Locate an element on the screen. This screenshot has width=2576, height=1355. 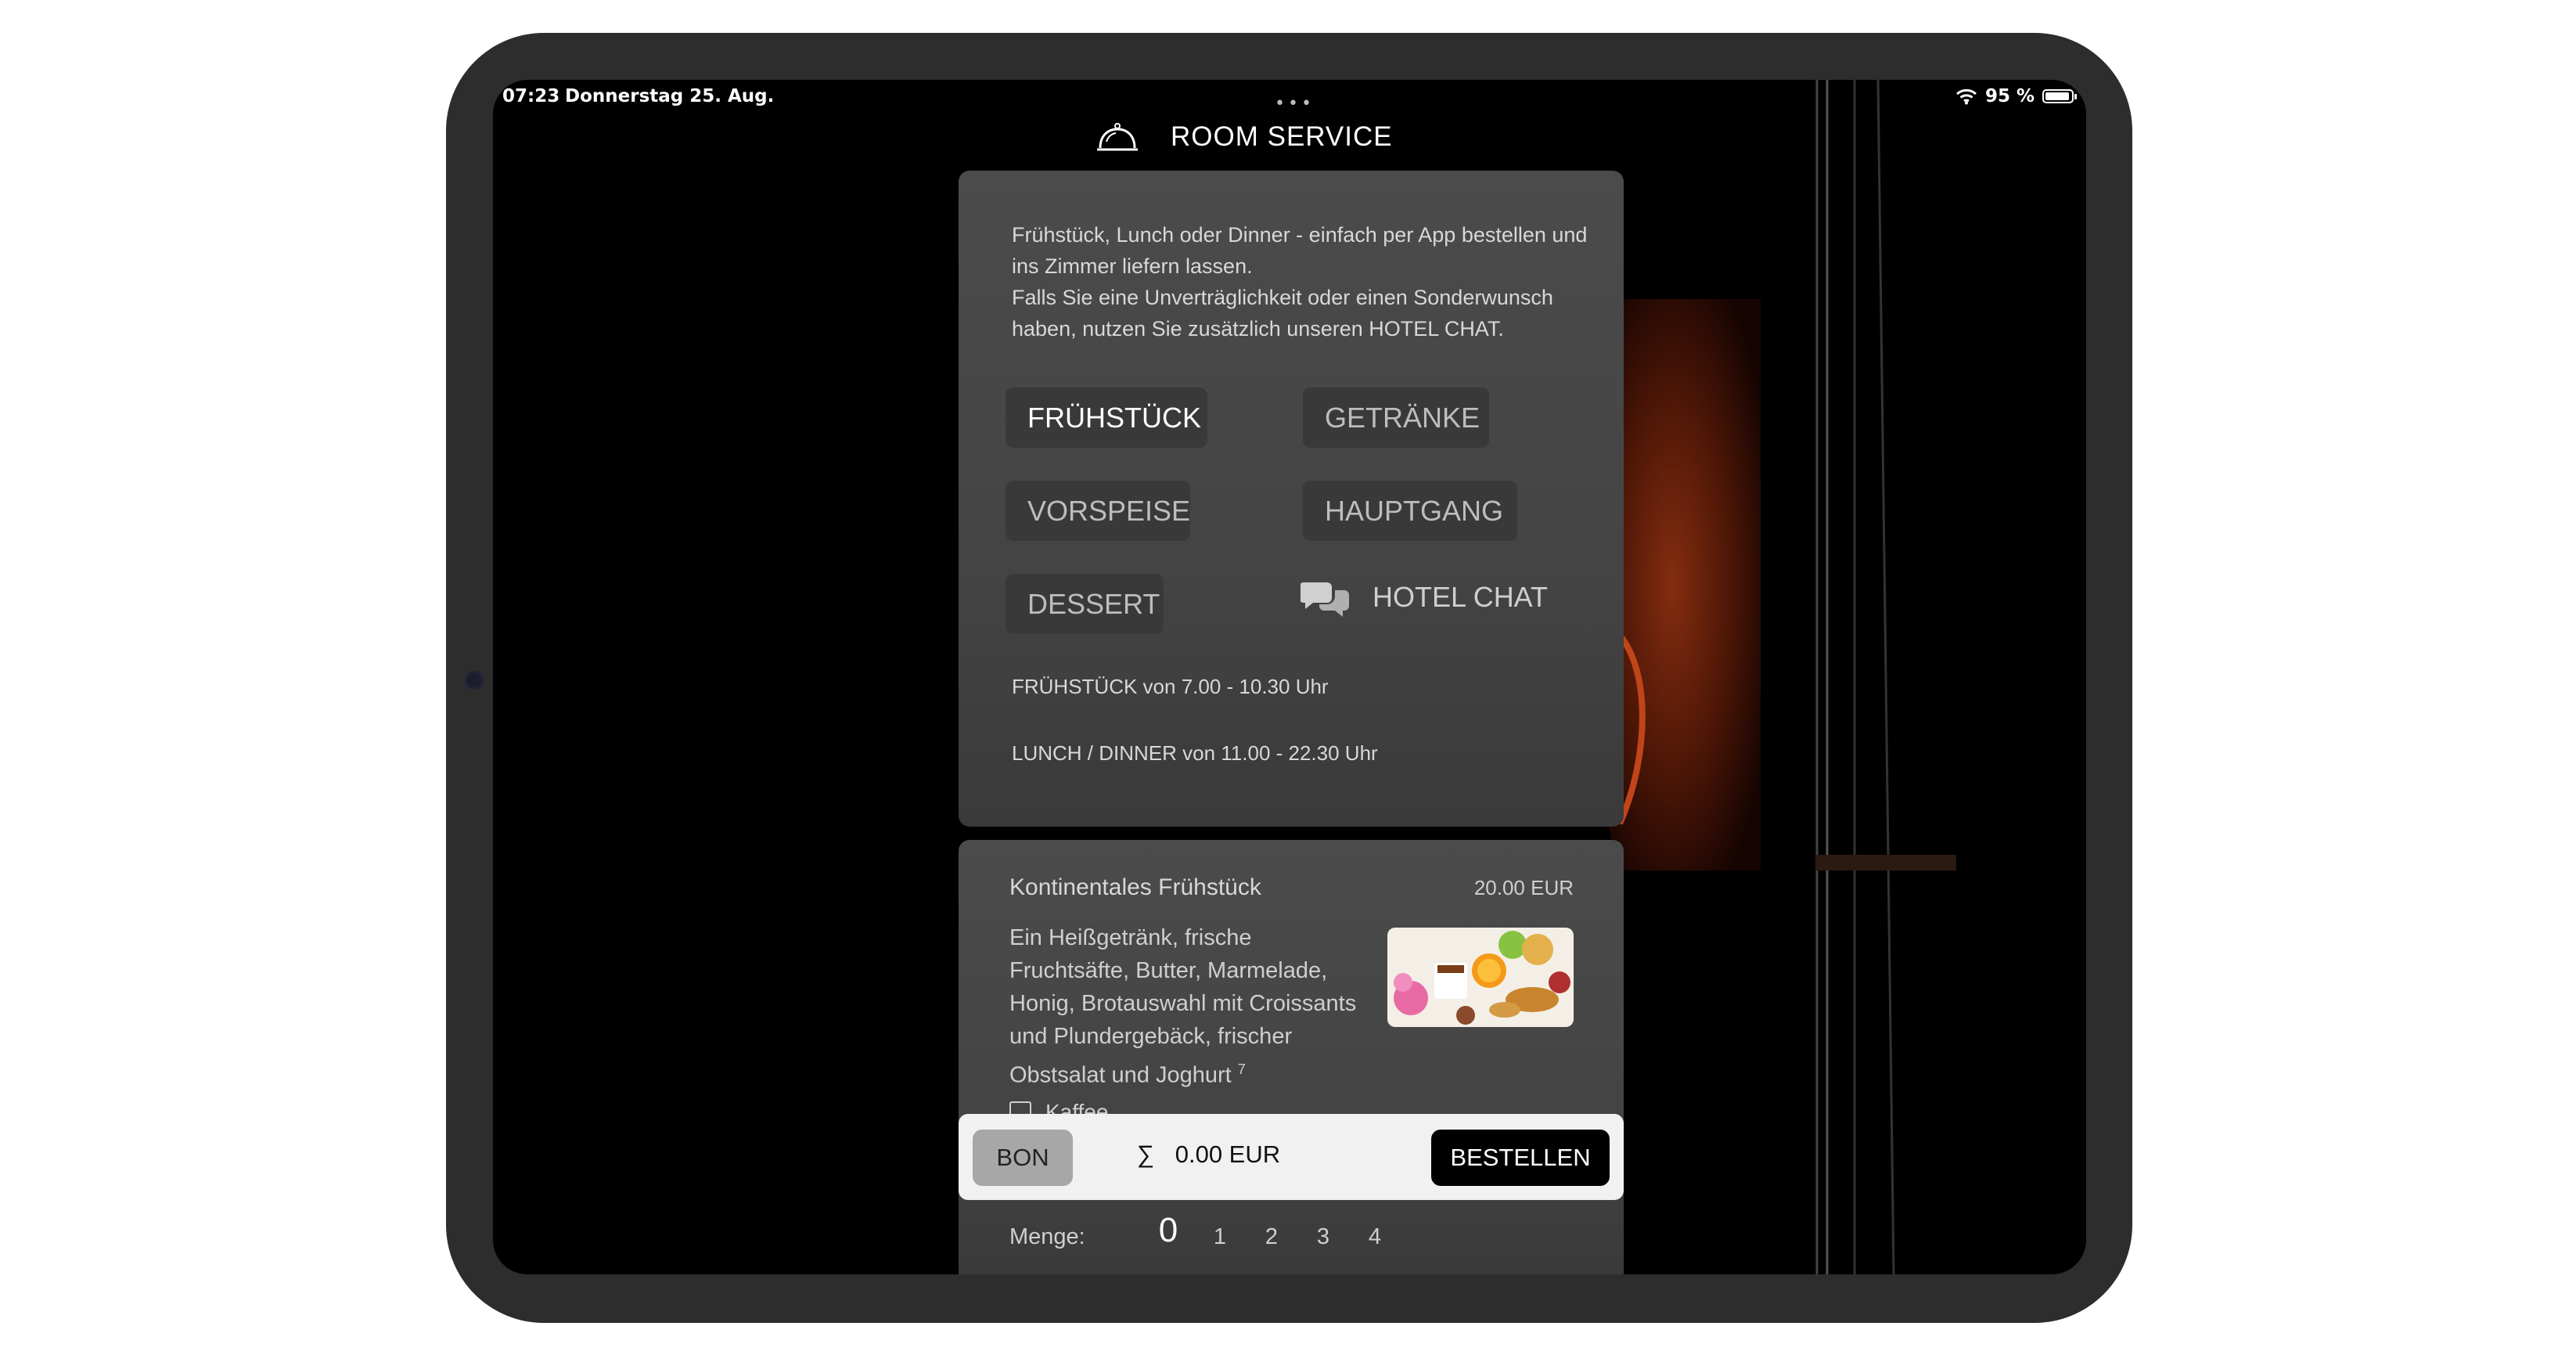
hotel-chat-label: HOTEL CHAT is located at coordinates (1461, 597).